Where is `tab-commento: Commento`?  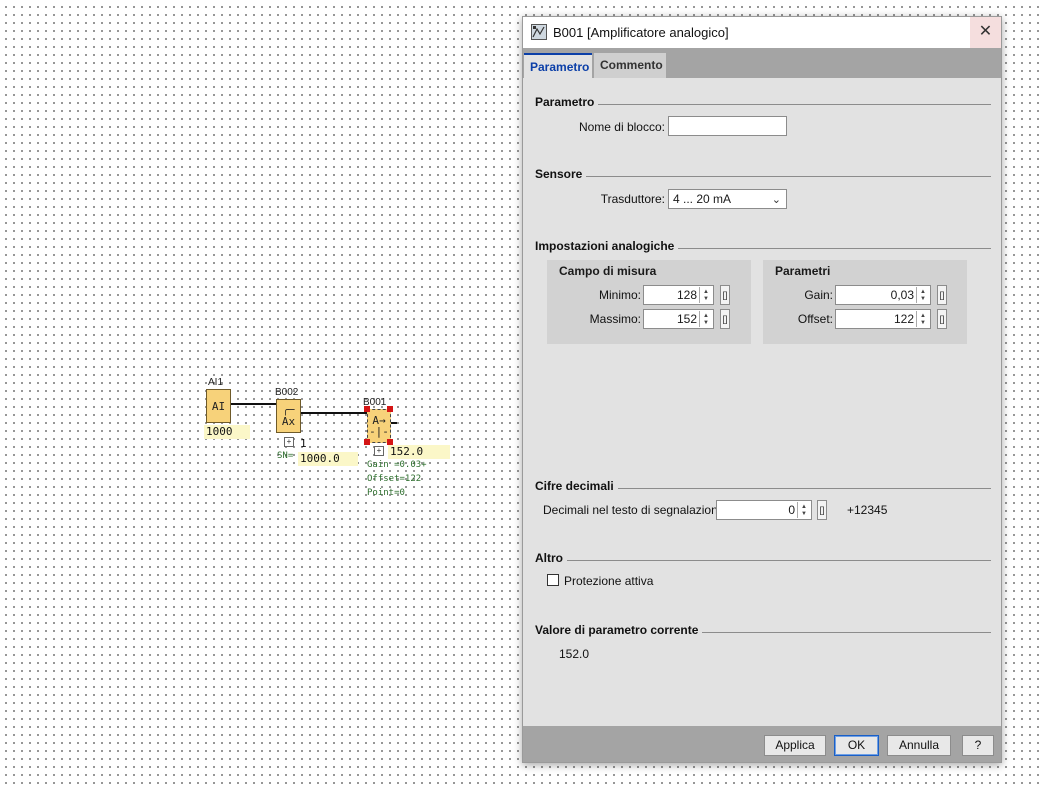 tab-commento: Commento is located at coordinates (630, 65).